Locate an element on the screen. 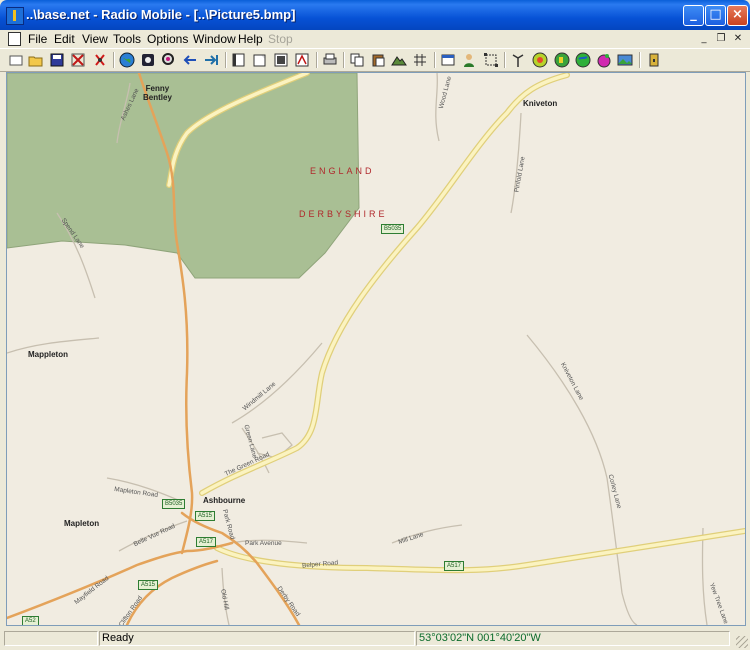  close-icon: × is located at coordinates (737, 14).